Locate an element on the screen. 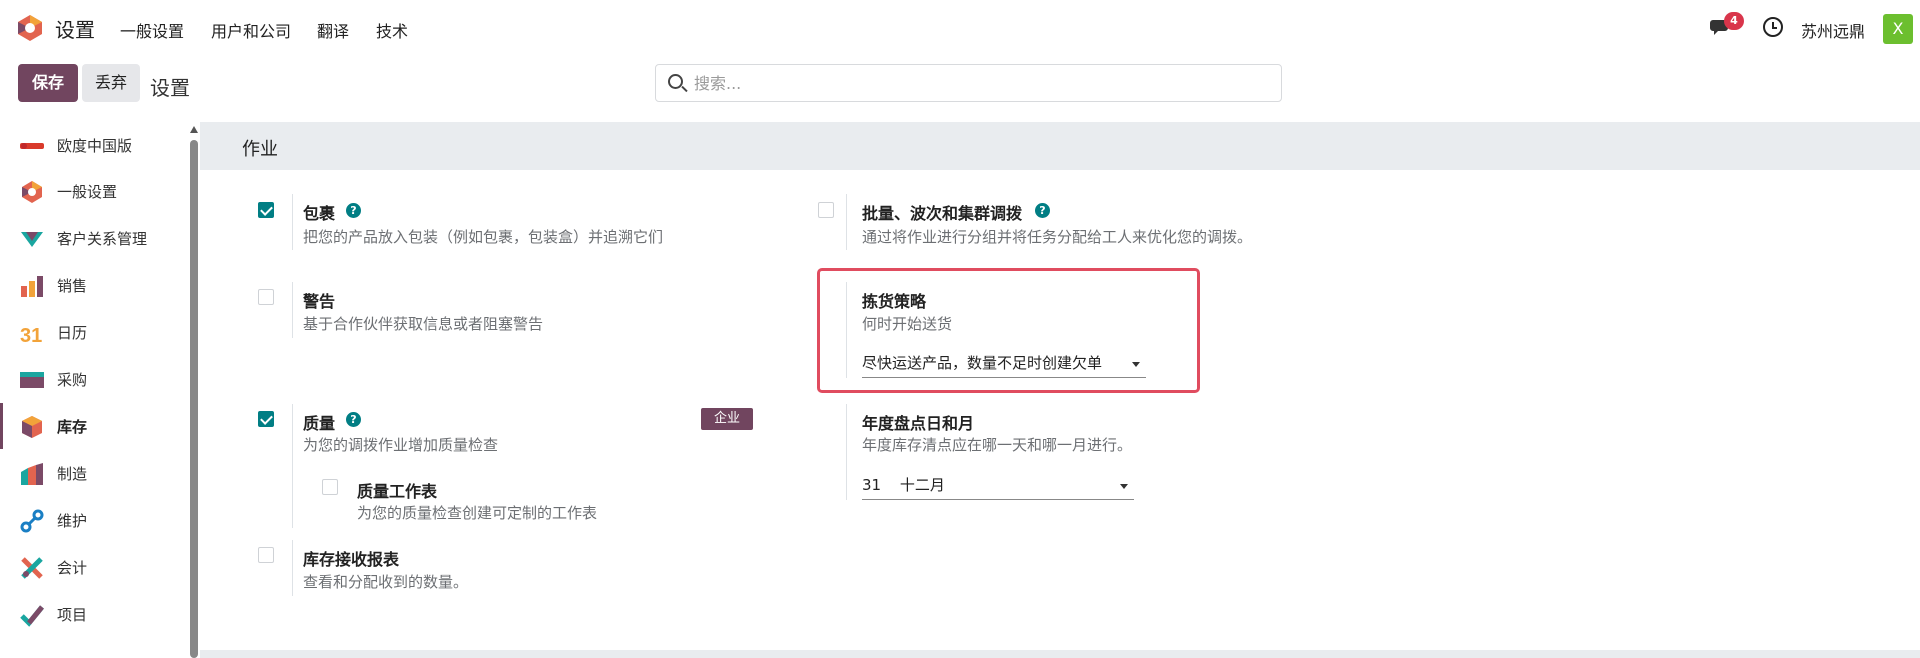 This screenshot has height=658, width=1920. annual-inventory-desc: 年度库存清点应在哪一天和哪一月进行。 is located at coordinates (997, 445).